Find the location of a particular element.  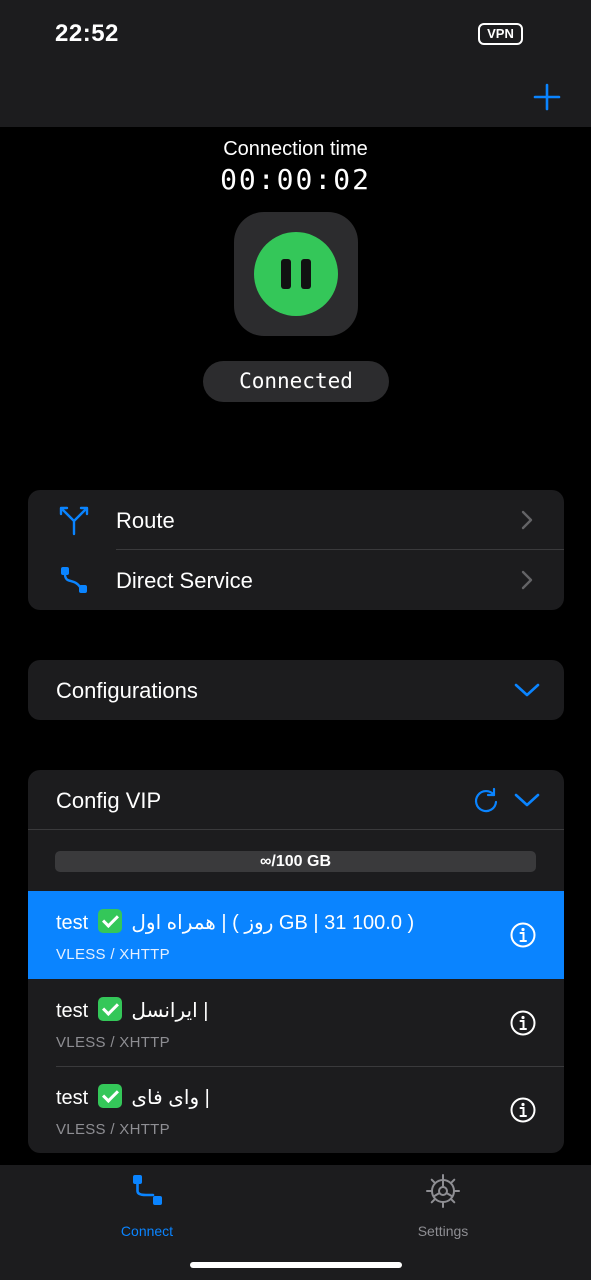

direct-path-icon is located at coordinates (74, 580).